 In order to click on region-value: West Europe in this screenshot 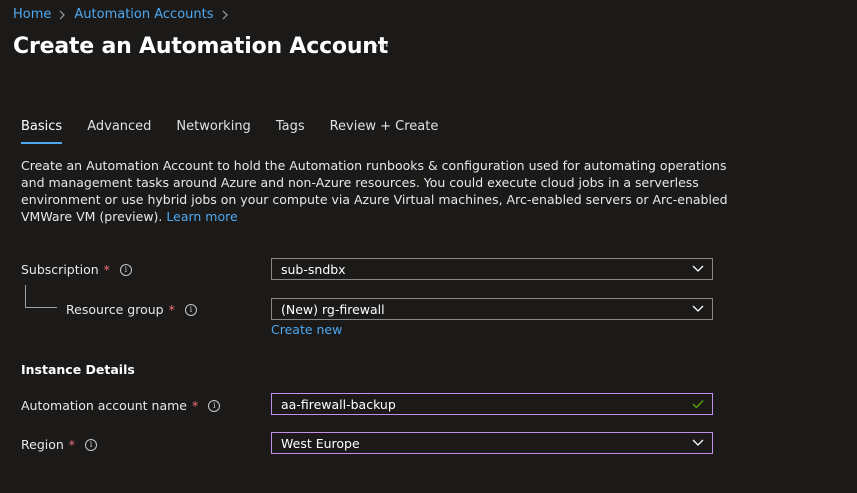, I will do `click(320, 443)`.